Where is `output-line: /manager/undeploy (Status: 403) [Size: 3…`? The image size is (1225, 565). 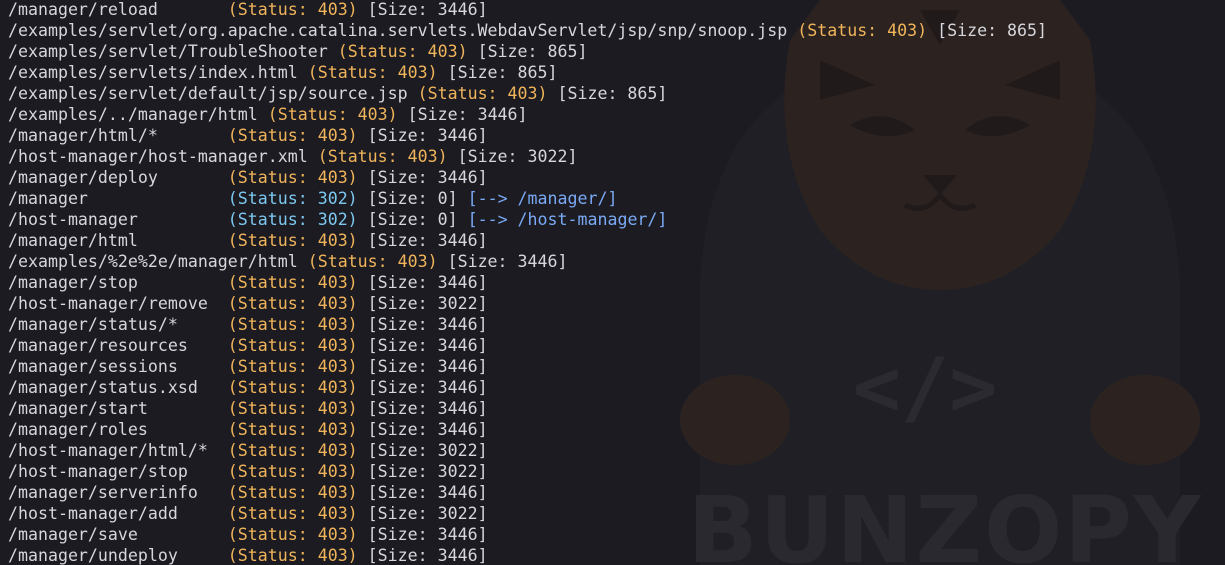
output-line: /manager/undeploy (Status: 403) [Size: 3… is located at coordinates (527, 555).